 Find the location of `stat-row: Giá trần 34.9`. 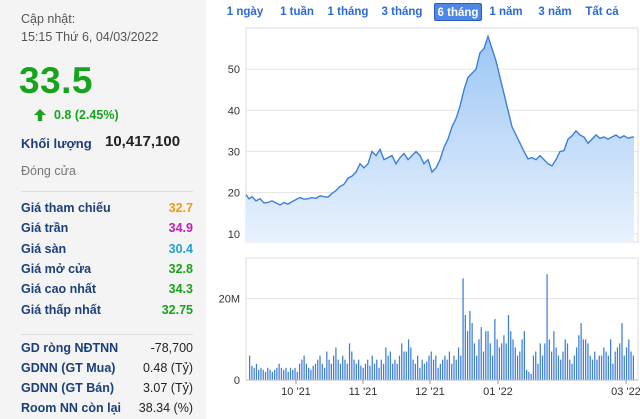

stat-row: Giá trần 34.9 is located at coordinates (107, 231).